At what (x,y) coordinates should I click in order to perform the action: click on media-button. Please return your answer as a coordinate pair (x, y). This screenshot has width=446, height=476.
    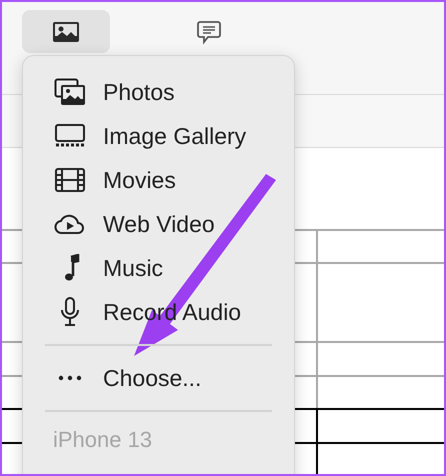
    Looking at the image, I should click on (66, 31).